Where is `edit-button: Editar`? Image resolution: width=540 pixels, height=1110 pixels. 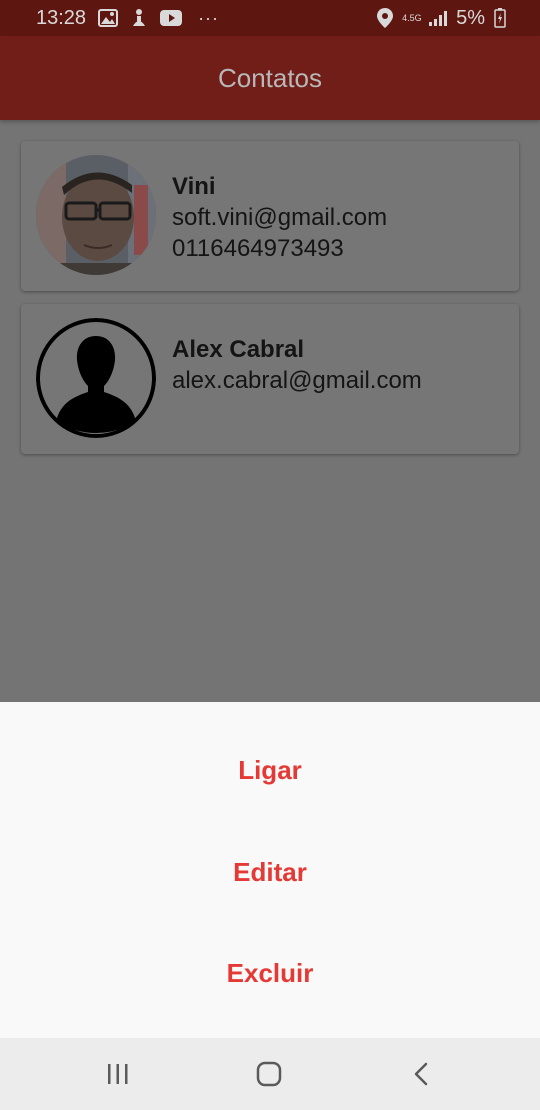 edit-button: Editar is located at coordinates (270, 872).